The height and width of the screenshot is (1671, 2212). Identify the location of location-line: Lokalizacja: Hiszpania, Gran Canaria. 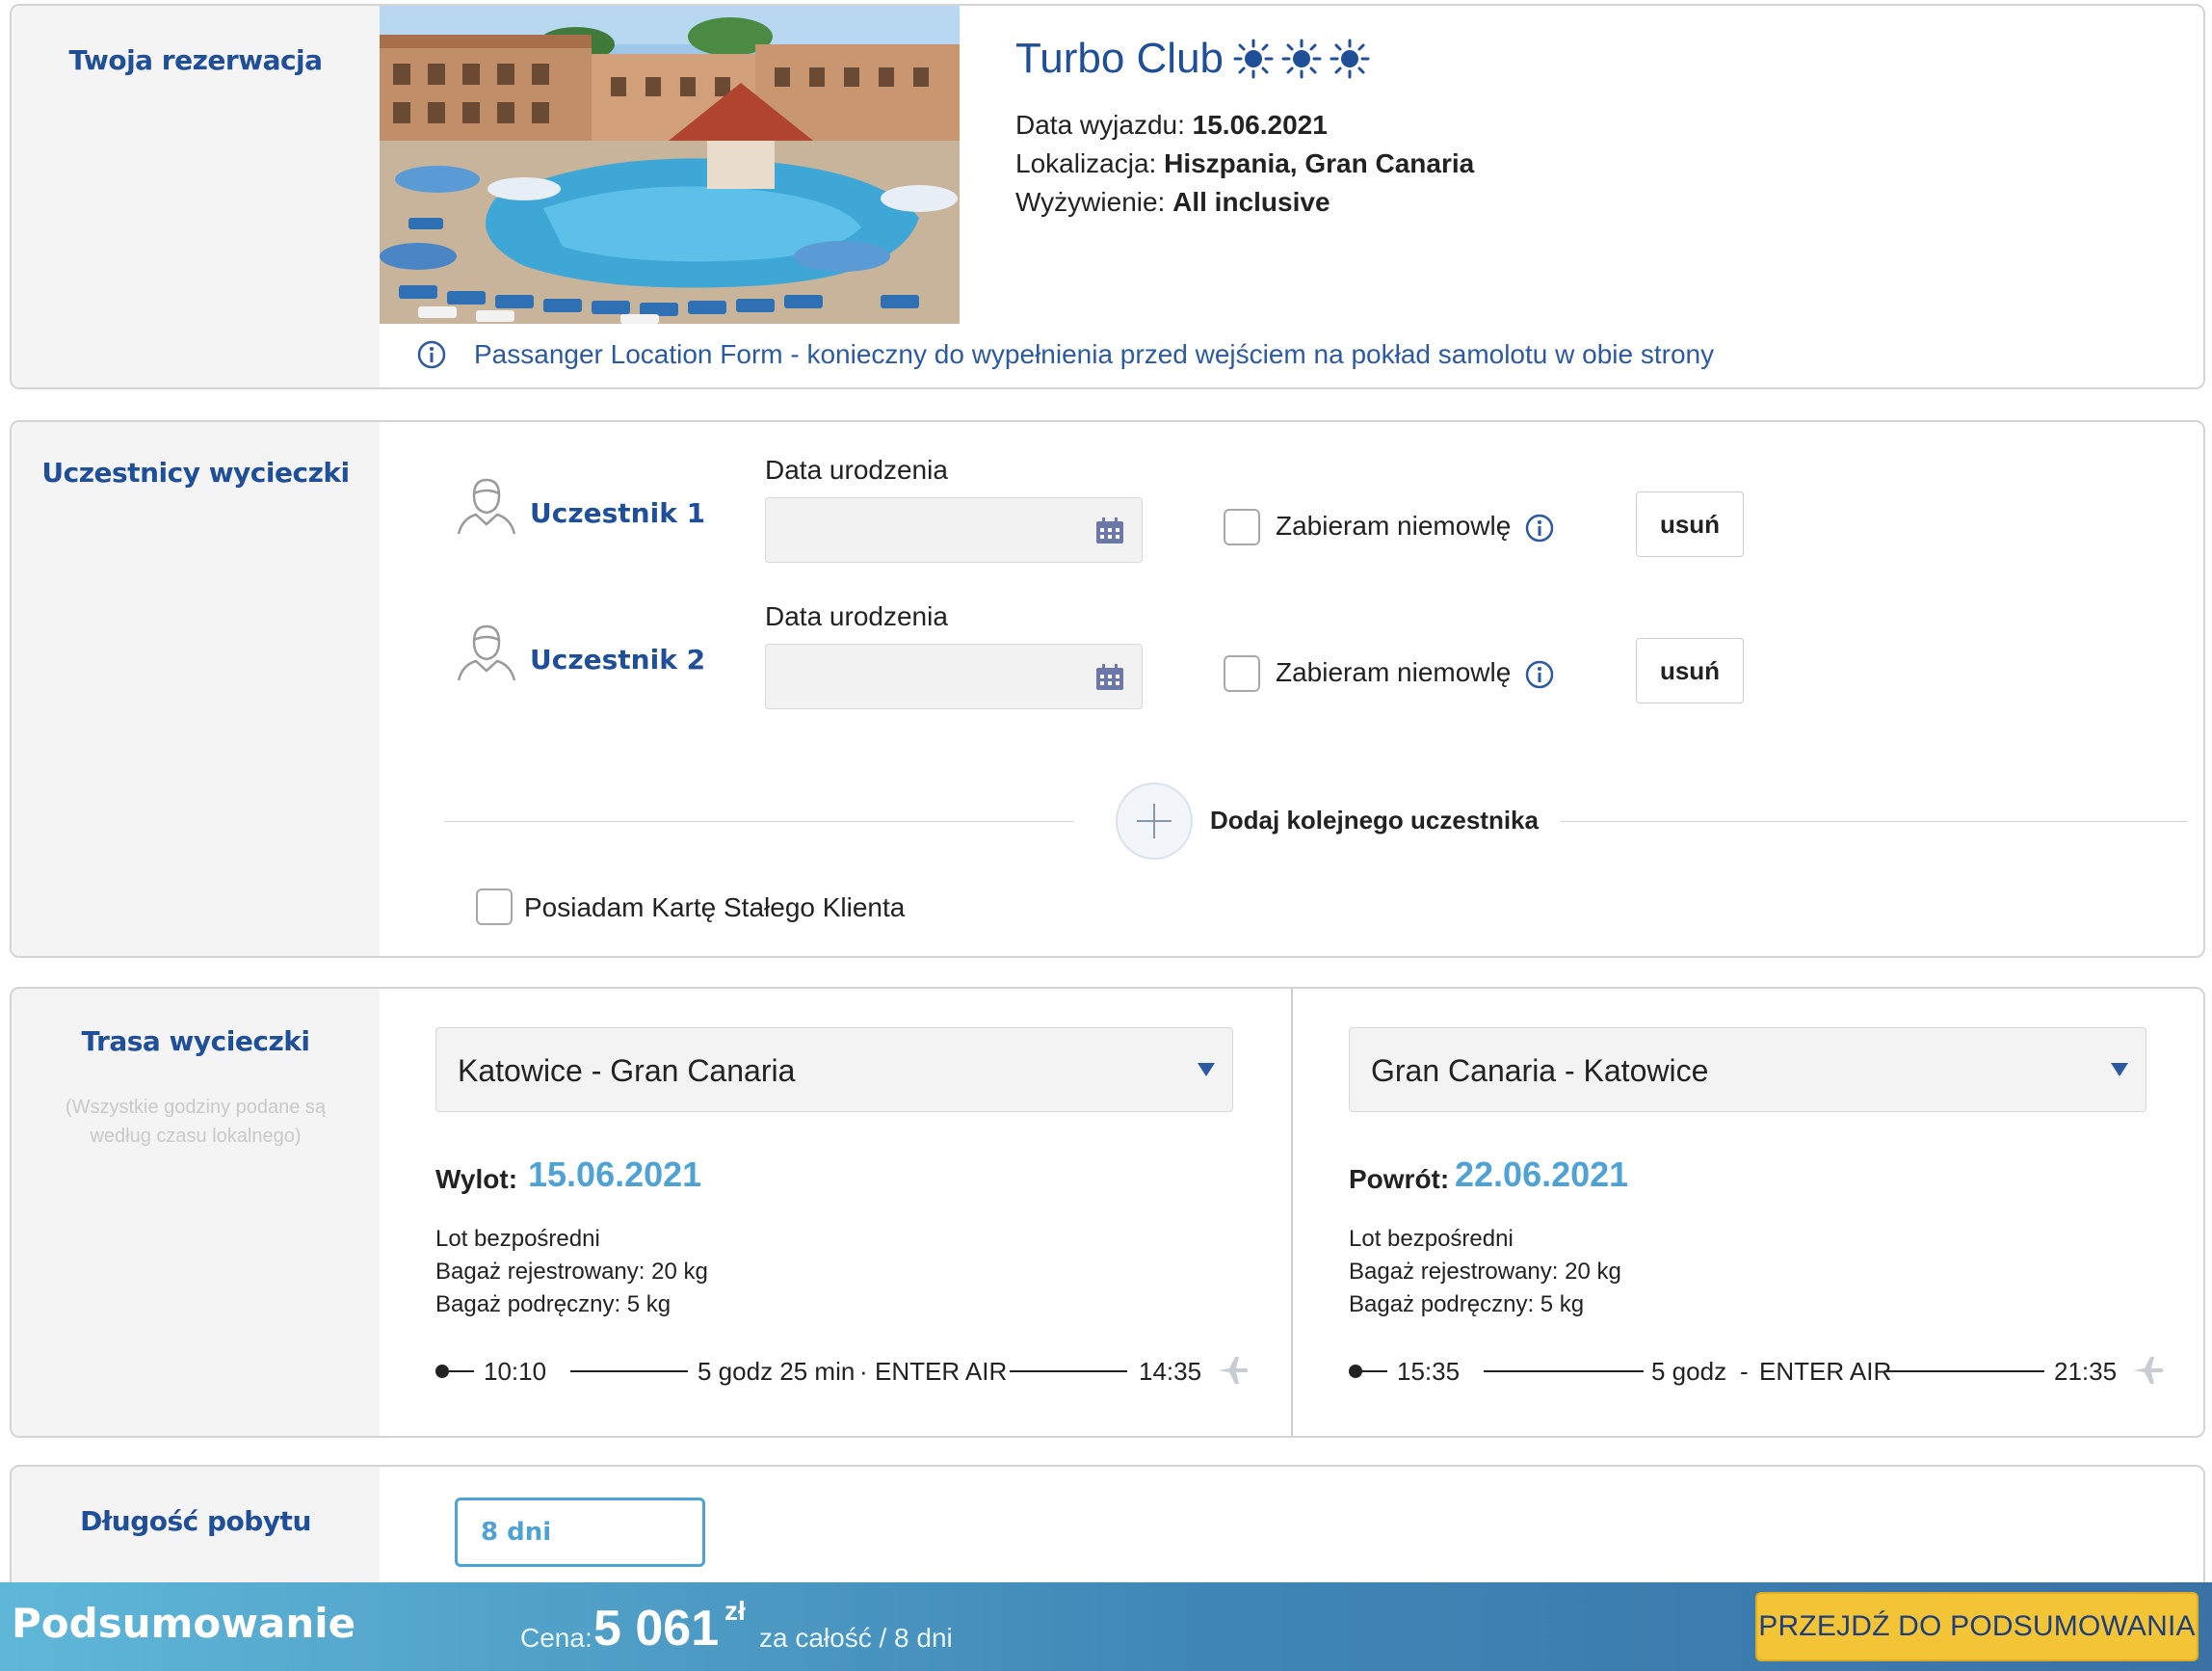
(1244, 163).